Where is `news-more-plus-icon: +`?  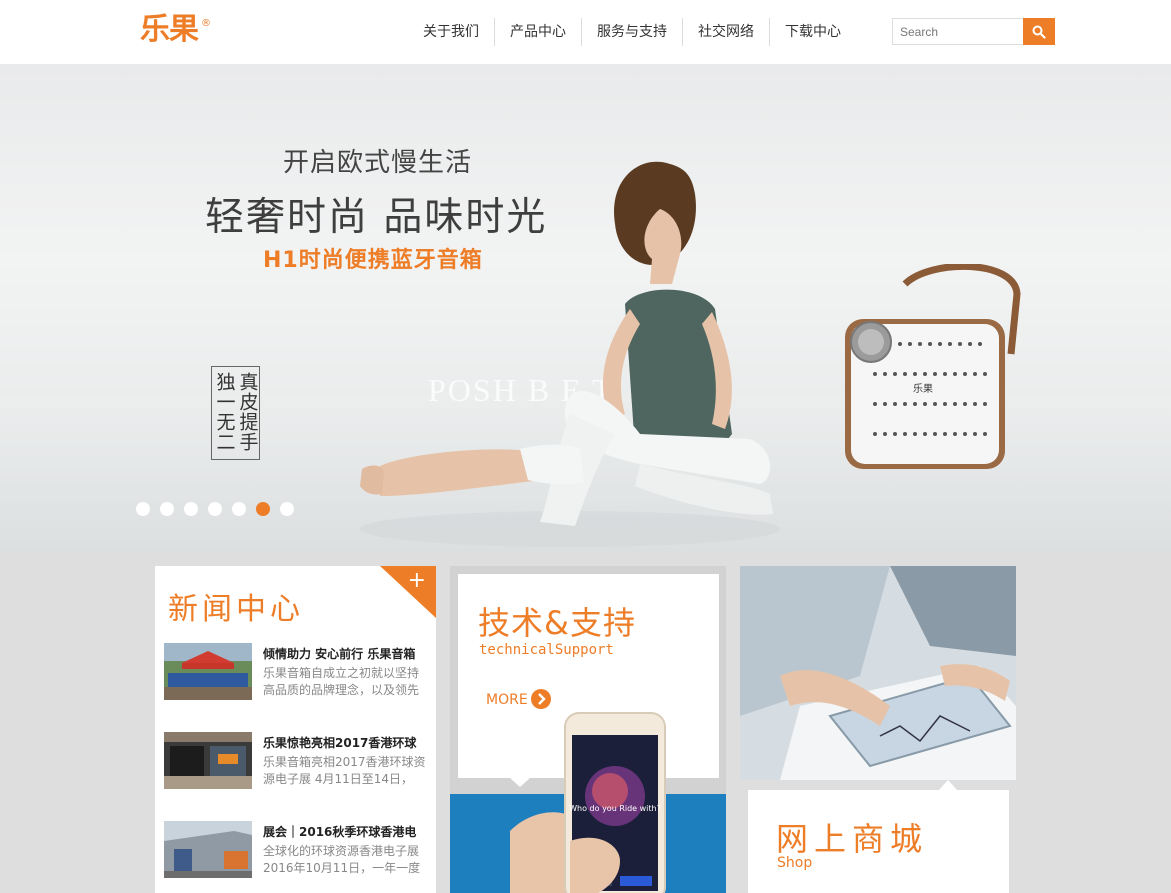
news-more-plus-icon: + is located at coordinates (417, 581).